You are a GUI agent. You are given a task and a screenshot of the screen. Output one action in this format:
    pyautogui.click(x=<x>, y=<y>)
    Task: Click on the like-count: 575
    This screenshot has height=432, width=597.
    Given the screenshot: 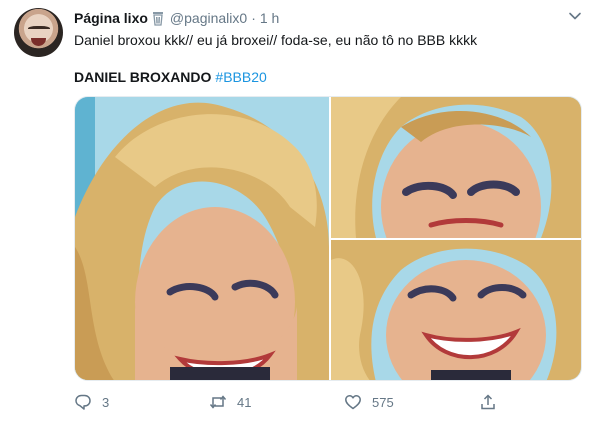 What is the action you would take?
    pyautogui.click(x=383, y=402)
    